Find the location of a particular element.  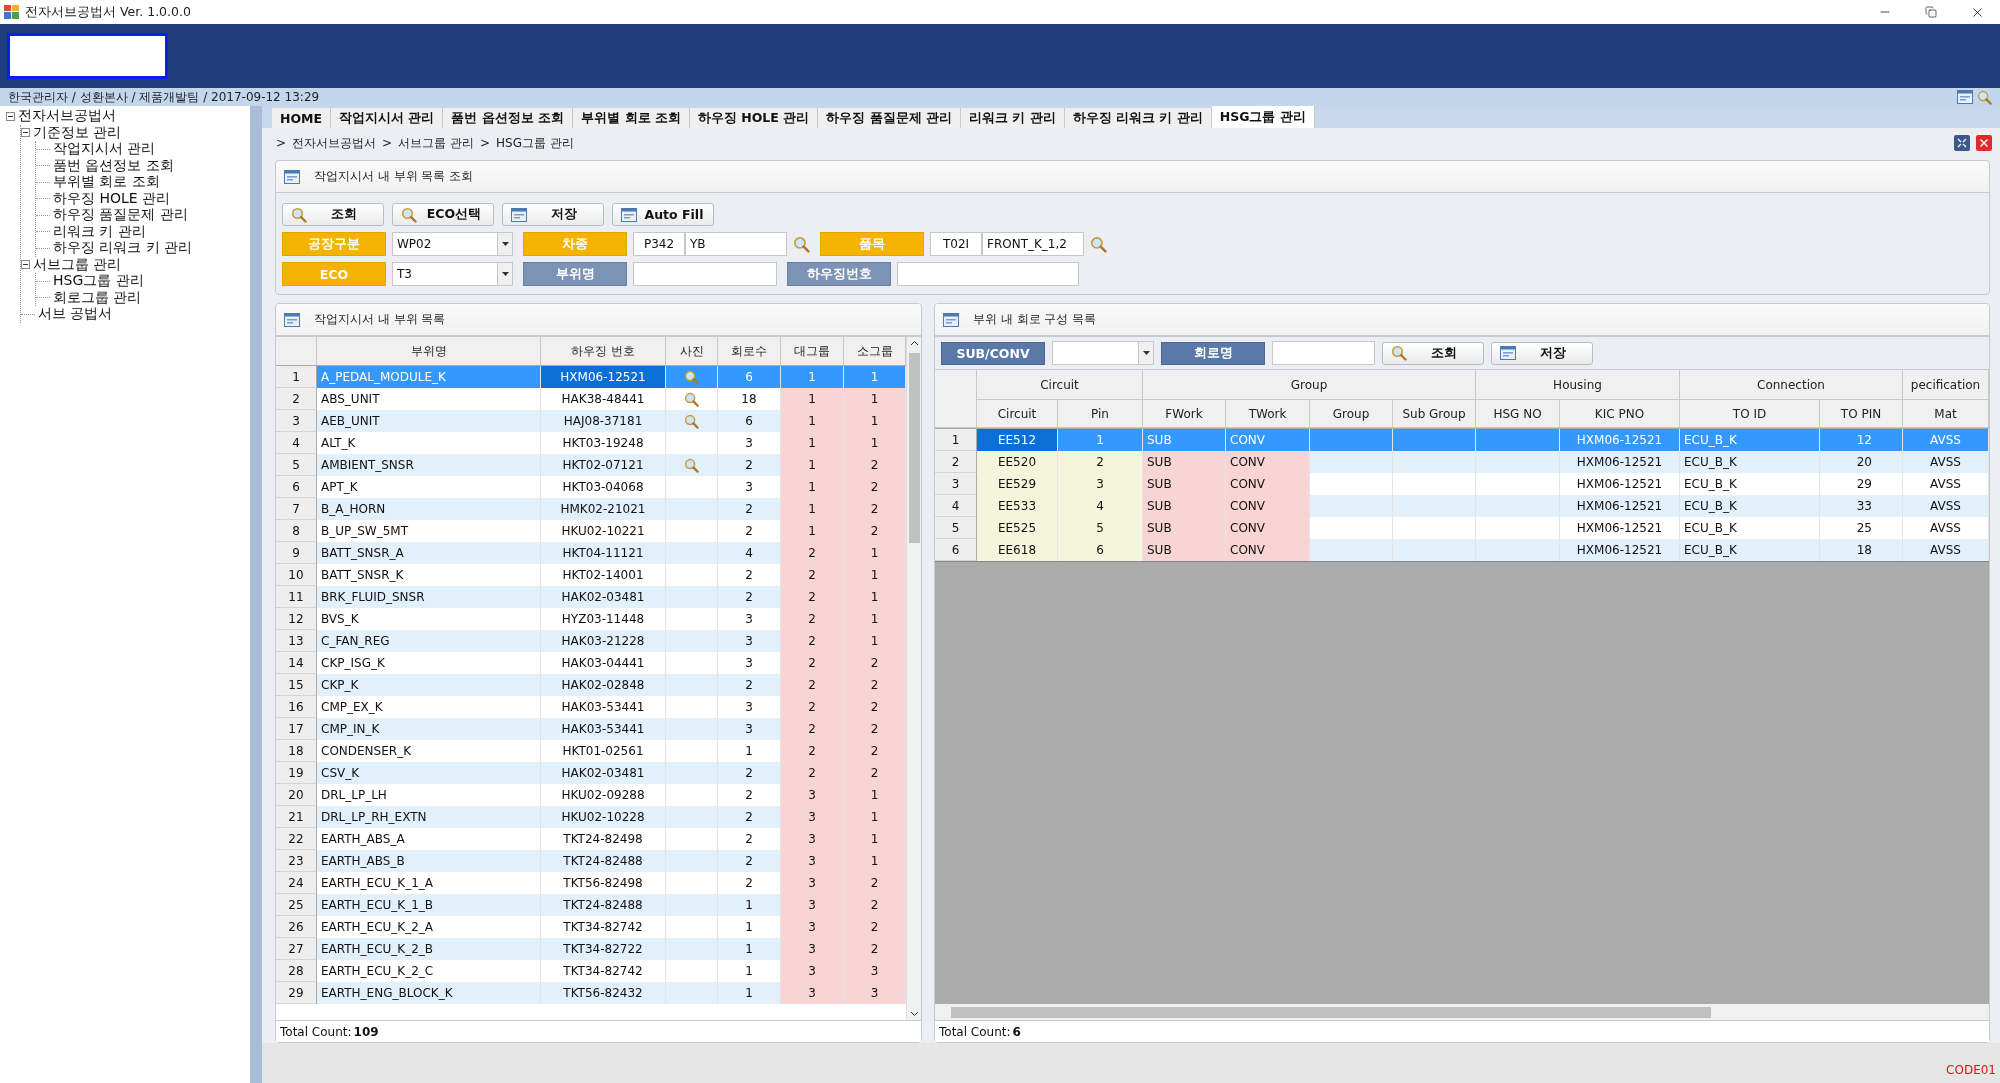

tree-item: 기준정보 관리 is located at coordinates (77, 132).